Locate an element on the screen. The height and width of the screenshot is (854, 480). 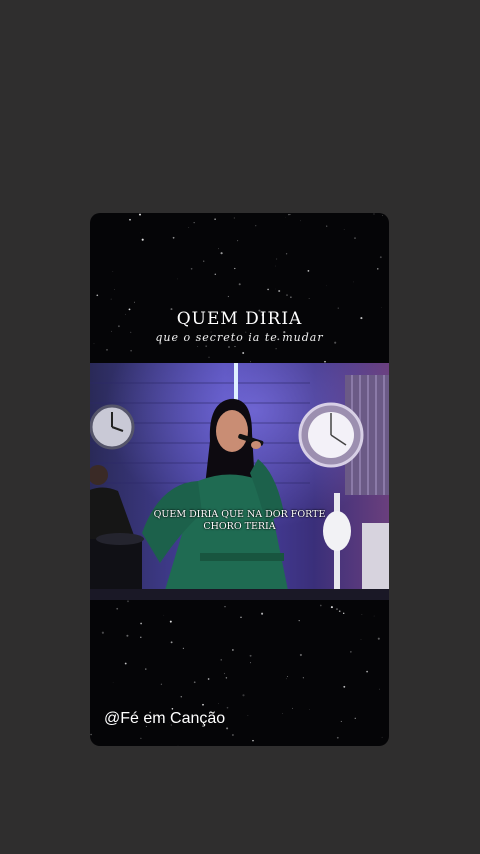
story-subtitle: que o secreto ia te mudar is located at coordinates (239, 337).